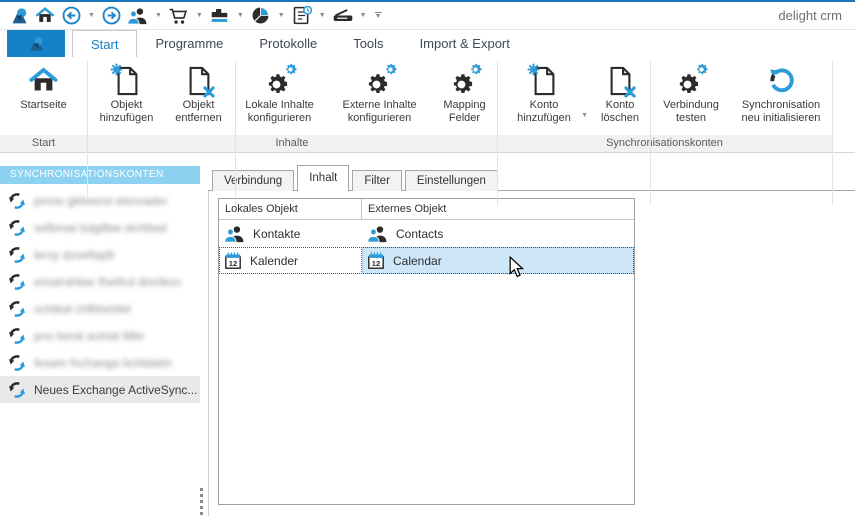  I want to click on detail-tabstrip: Verbindung Inhalt Filter Einstellungen, so click(356, 178).